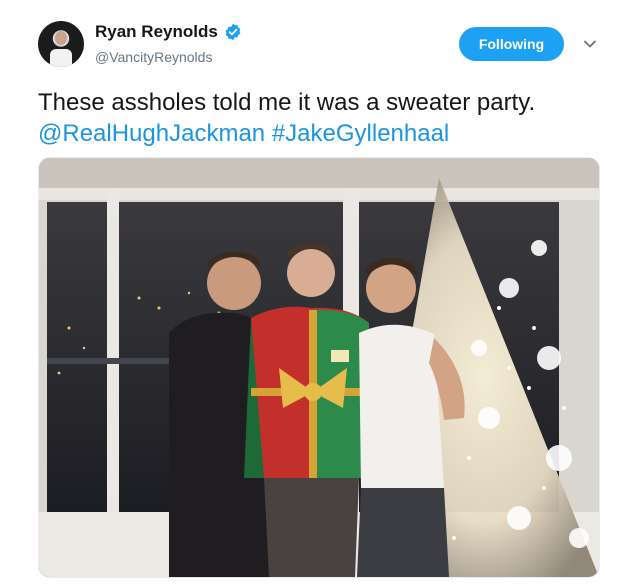 This screenshot has height=586, width=633. Describe the element at coordinates (511, 44) in the screenshot. I see `following-button: Following` at that location.